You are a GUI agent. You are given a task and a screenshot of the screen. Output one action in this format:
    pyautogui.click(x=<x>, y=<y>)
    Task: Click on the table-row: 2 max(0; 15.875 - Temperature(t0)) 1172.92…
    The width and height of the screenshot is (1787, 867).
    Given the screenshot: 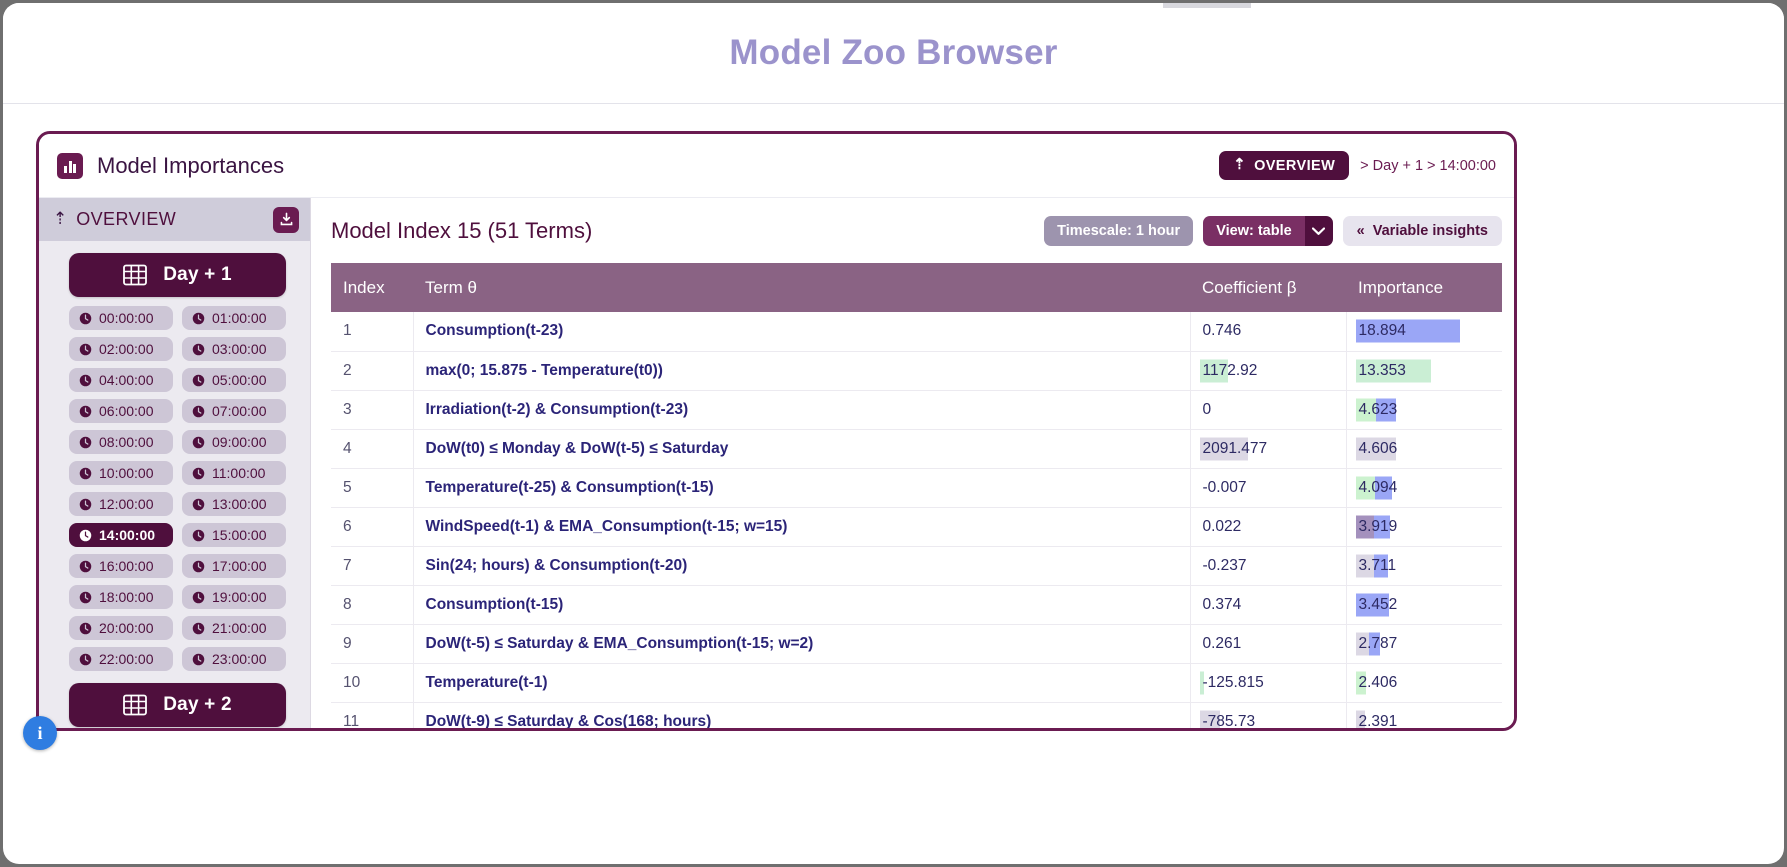 What is the action you would take?
    pyautogui.click(x=916, y=371)
    